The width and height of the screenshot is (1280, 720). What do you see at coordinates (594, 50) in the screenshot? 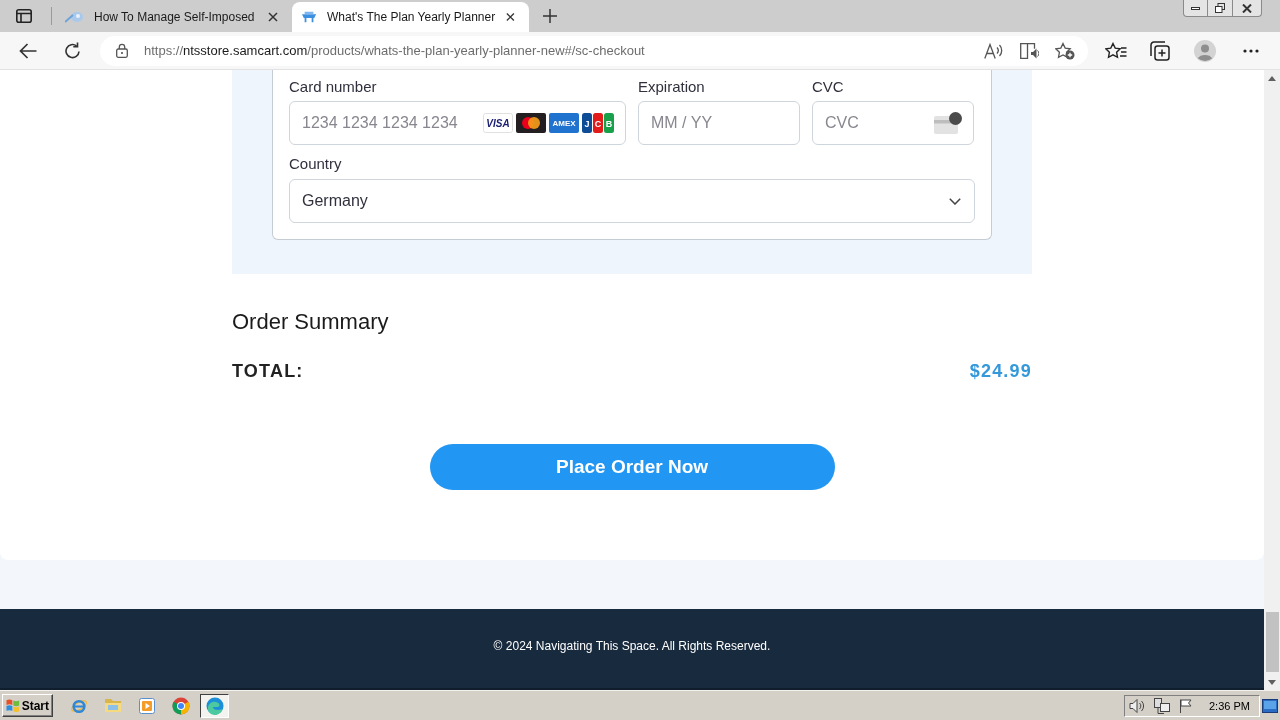
I see `address-bar: https://ntsstore.samcart.com/products/whats-the-plan-yearly-planner-new#/sc-checkout` at bounding box center [594, 50].